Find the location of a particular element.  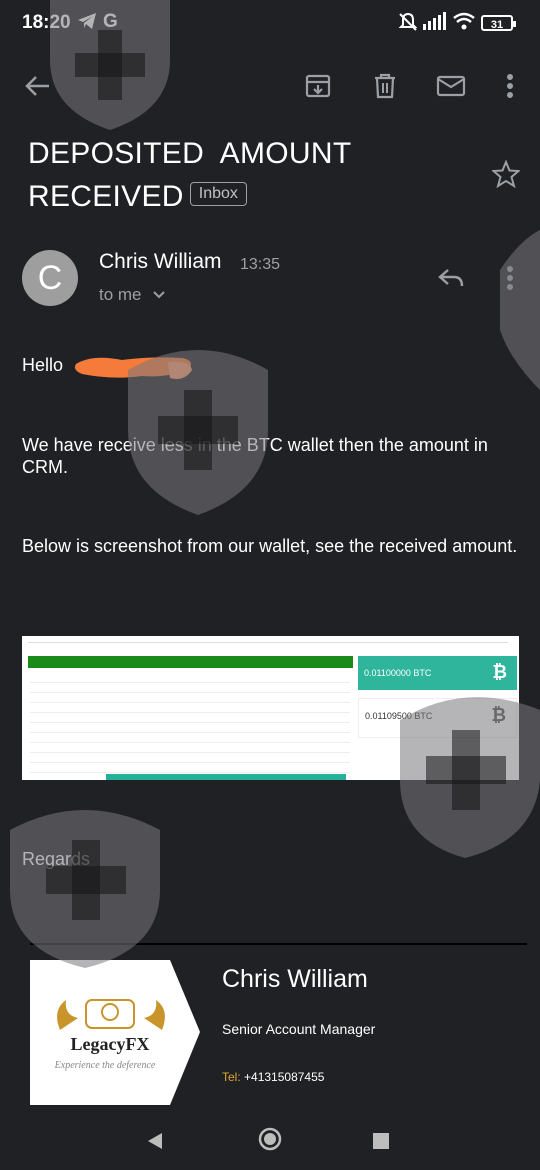

phone-number: +41315087455 is located at coordinates (284, 1077).